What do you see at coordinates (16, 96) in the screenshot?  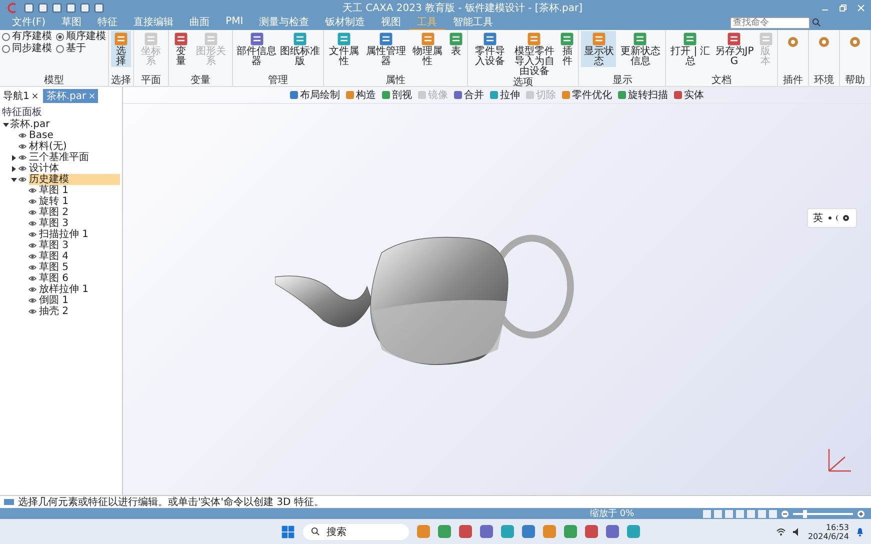 I see `document-tab: 导航1` at bounding box center [16, 96].